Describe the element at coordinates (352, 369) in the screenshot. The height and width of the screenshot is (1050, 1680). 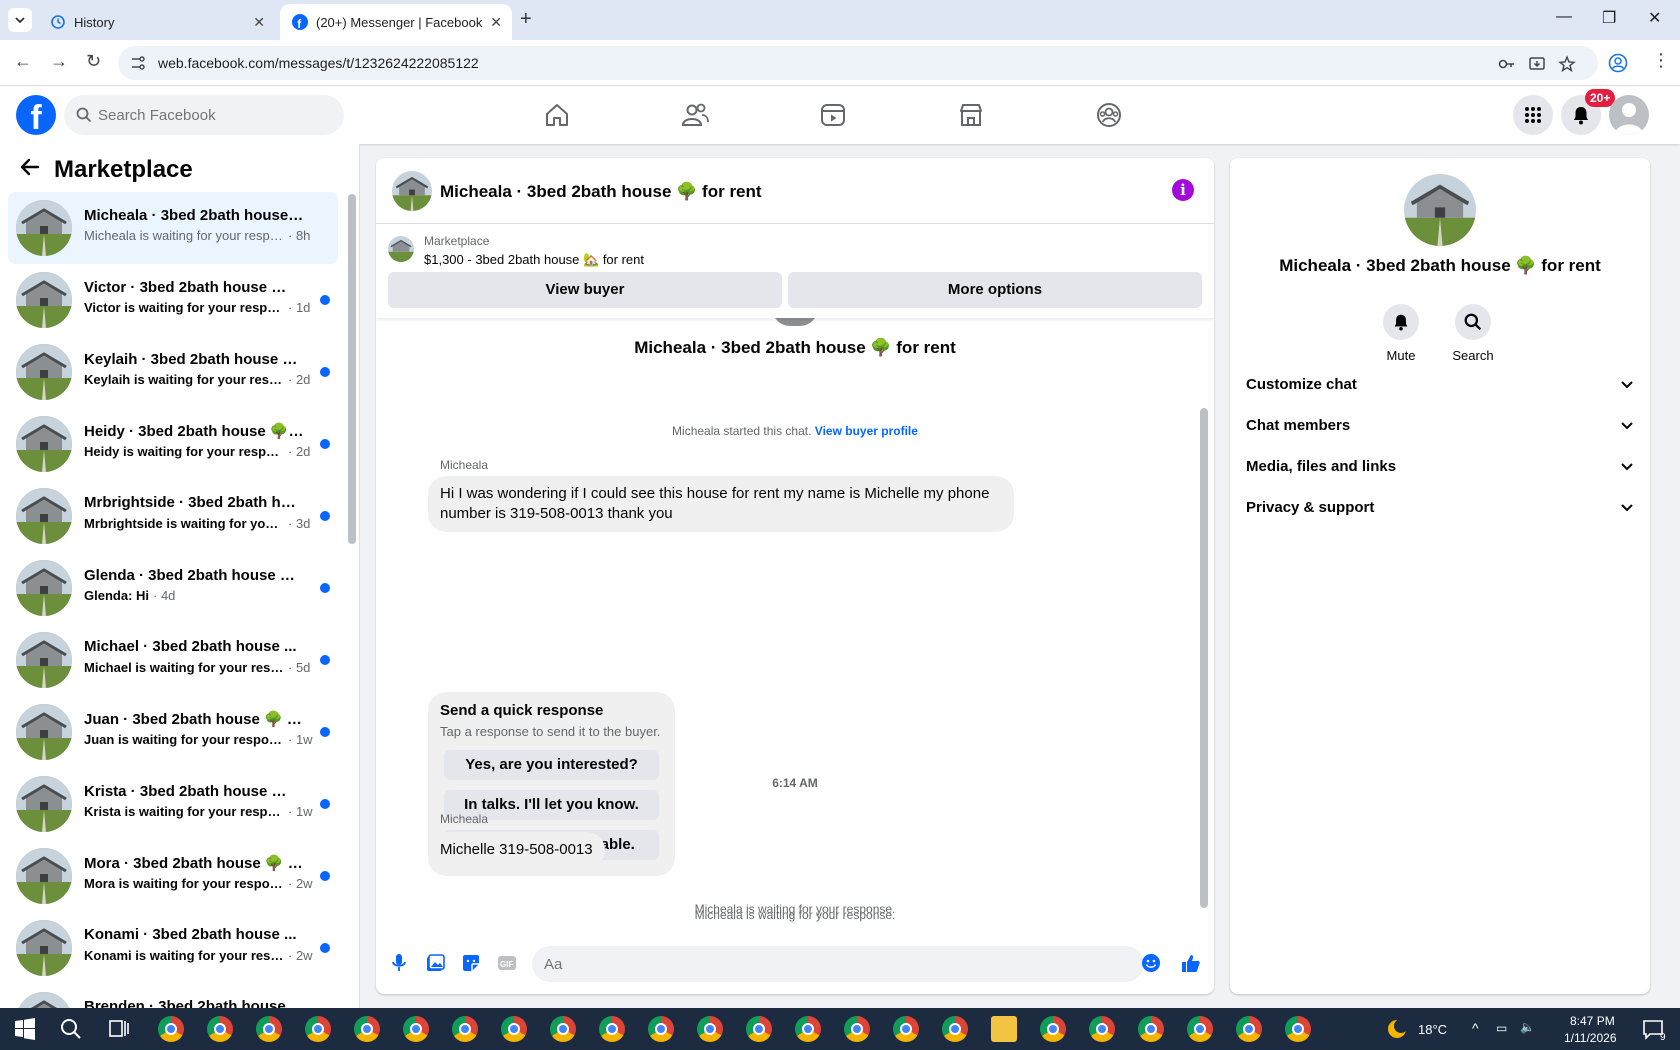
I see `sidebar-scrollbar` at that location.